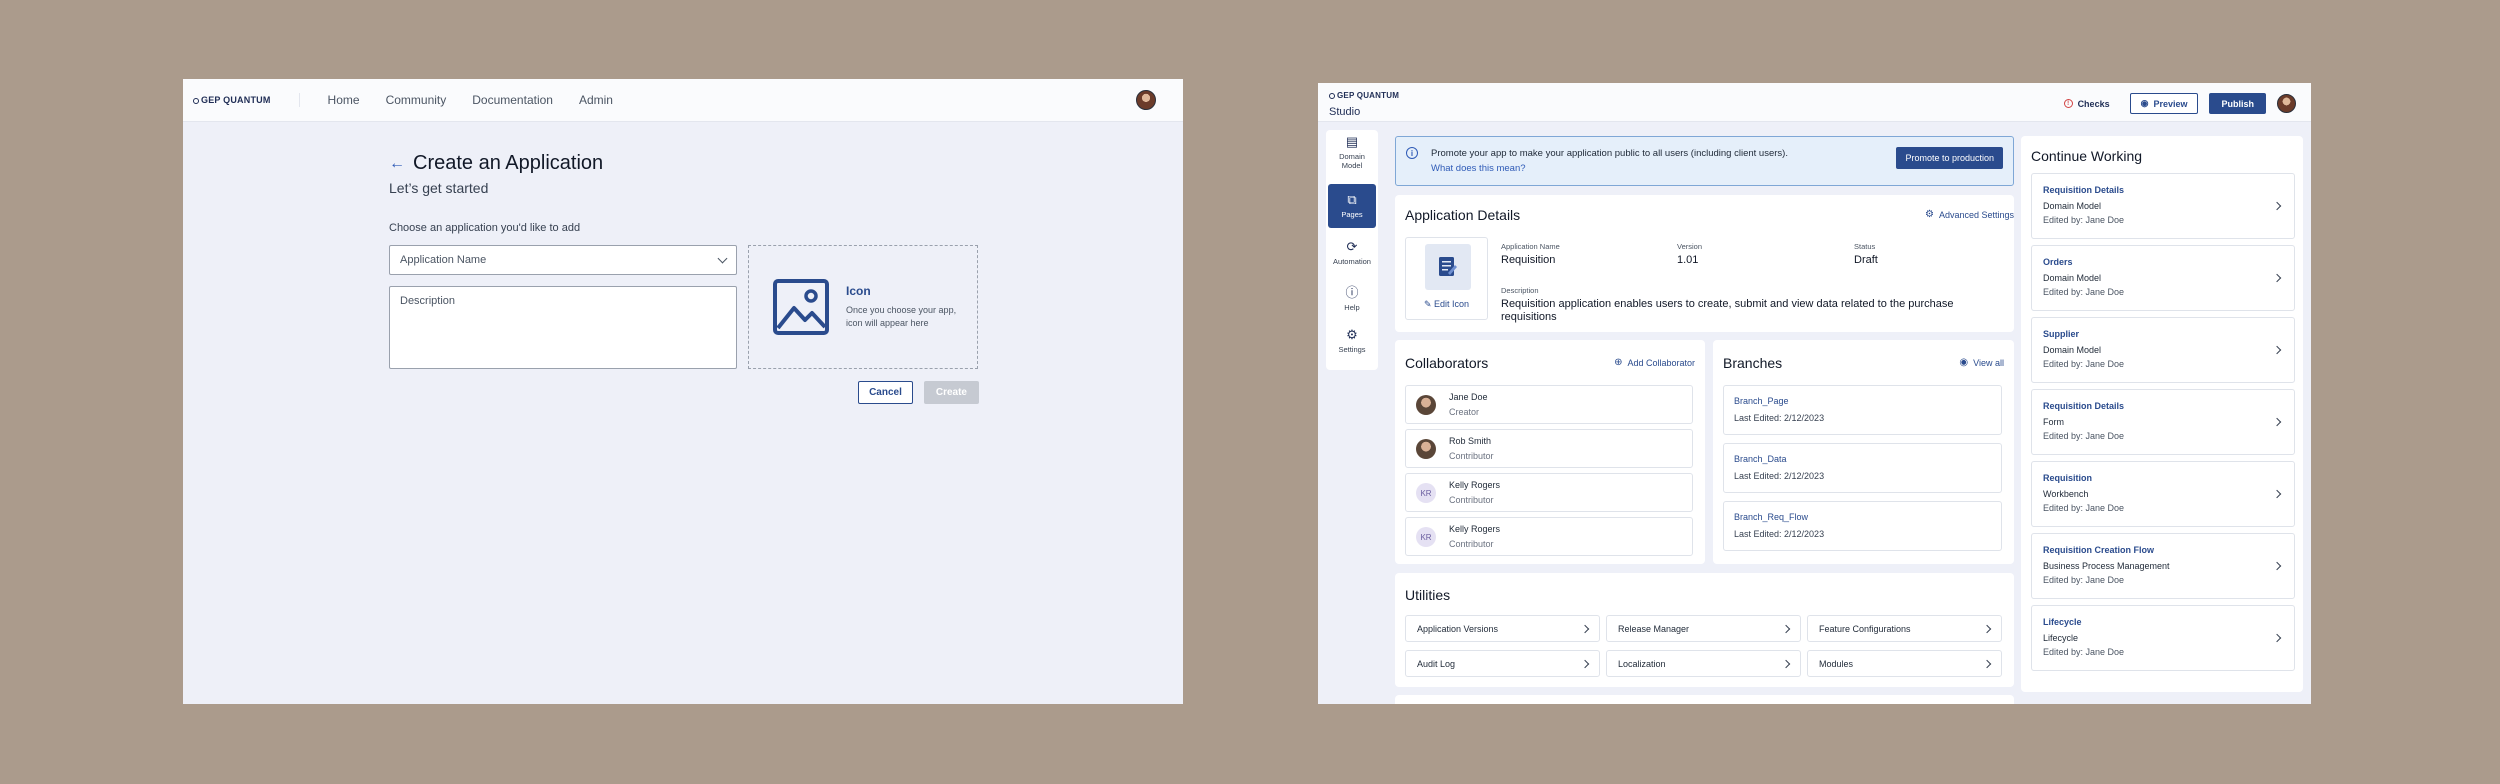 This screenshot has width=2500, height=784. I want to click on utility-audit-log: Audit Log, so click(1502, 663).